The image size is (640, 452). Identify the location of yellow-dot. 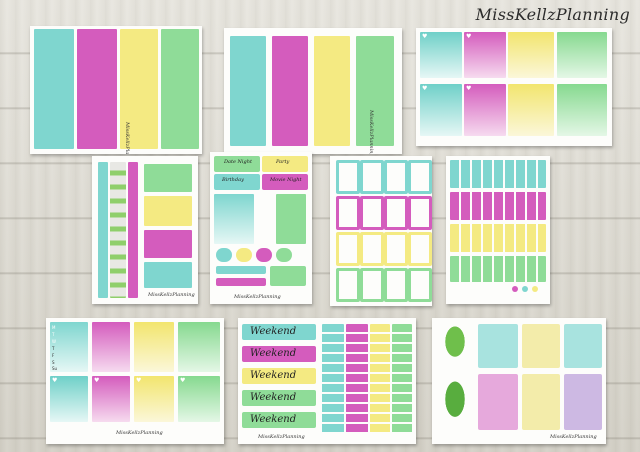
(535, 289).